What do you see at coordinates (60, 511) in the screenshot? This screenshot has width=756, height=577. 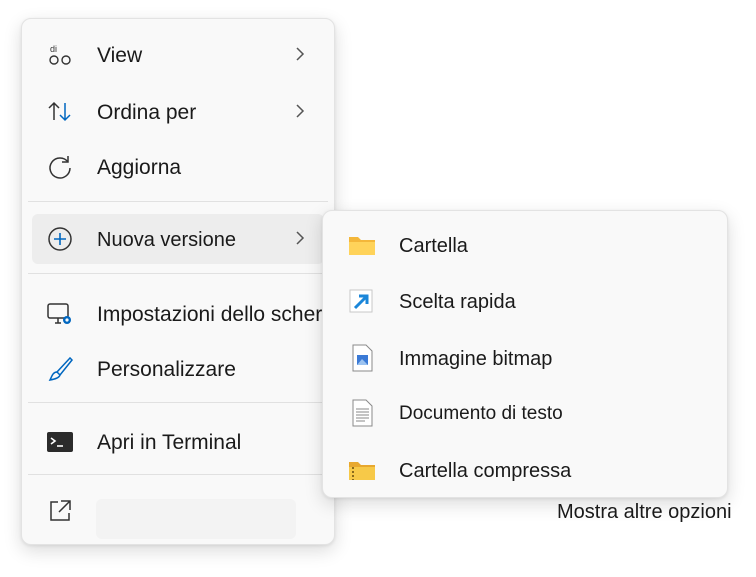 I see `open-external-icon` at bounding box center [60, 511].